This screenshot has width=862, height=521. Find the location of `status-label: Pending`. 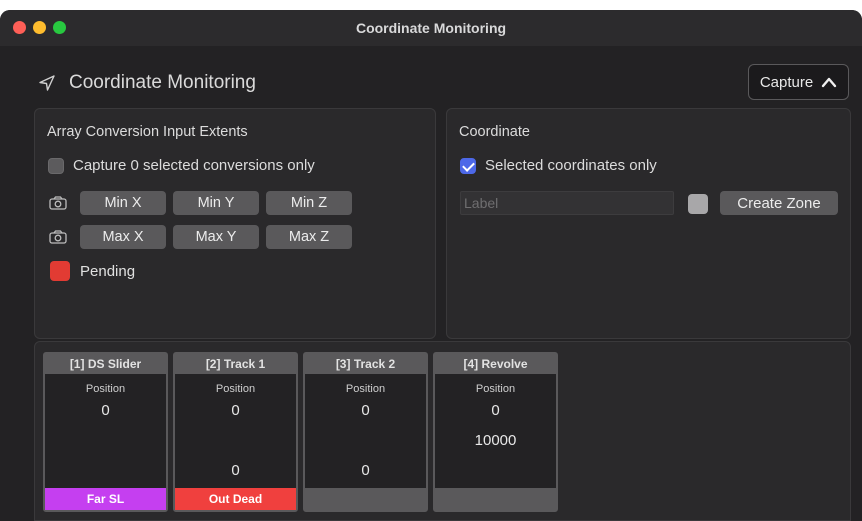

status-label: Pending is located at coordinates (108, 271).